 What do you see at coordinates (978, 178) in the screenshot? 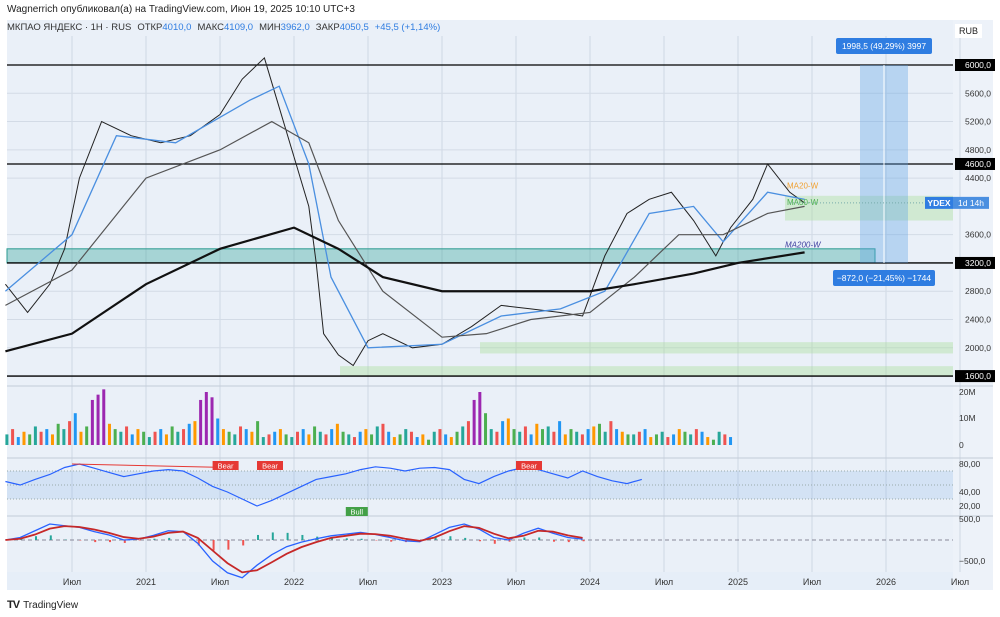
I see `price-tick-label: 4400,0` at bounding box center [978, 178].